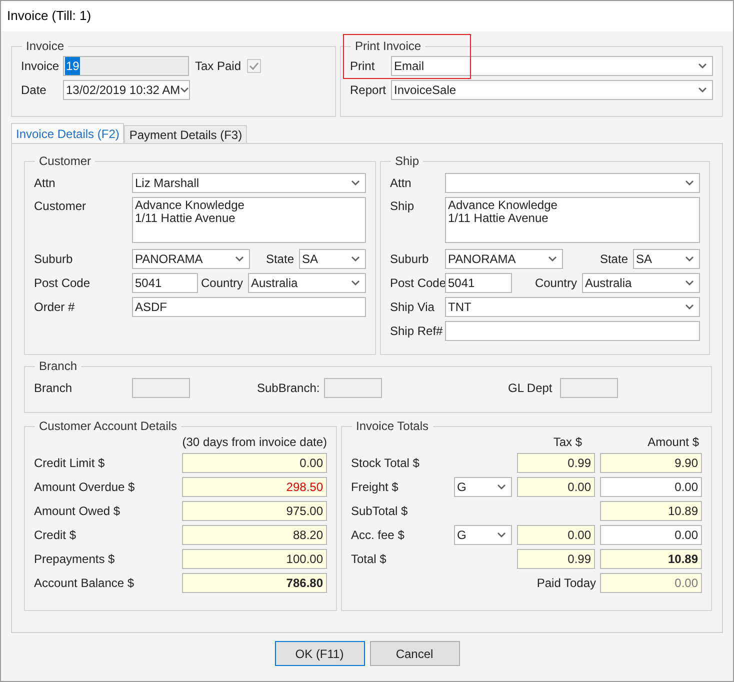  I want to click on field-label: Ship Via, so click(413, 307).